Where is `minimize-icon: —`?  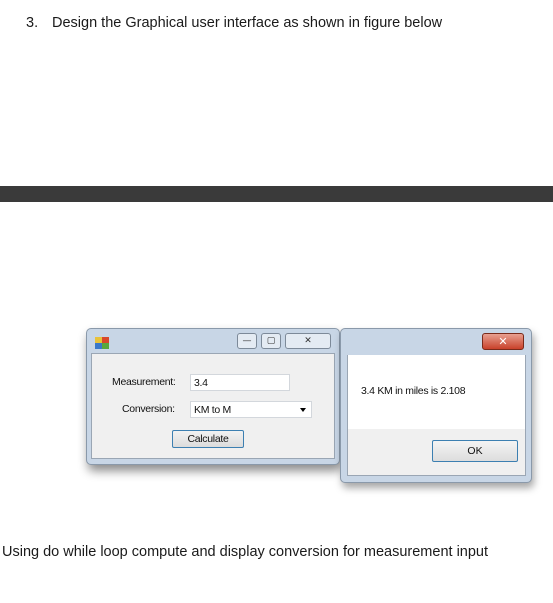 minimize-icon: — is located at coordinates (247, 341).